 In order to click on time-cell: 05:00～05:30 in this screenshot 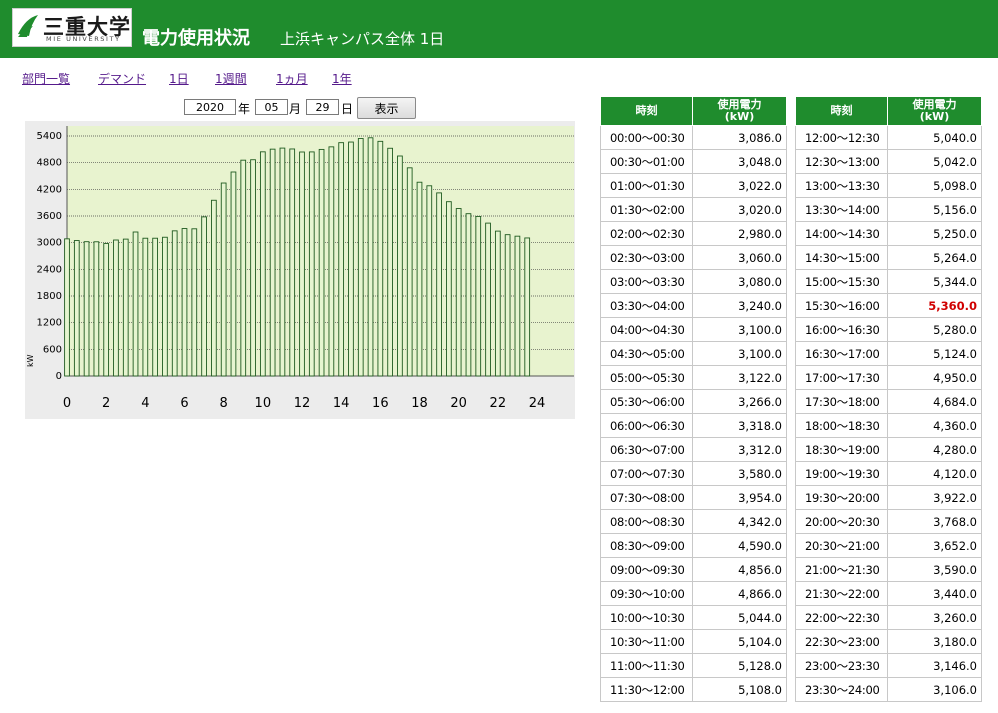, I will do `click(646, 377)`.